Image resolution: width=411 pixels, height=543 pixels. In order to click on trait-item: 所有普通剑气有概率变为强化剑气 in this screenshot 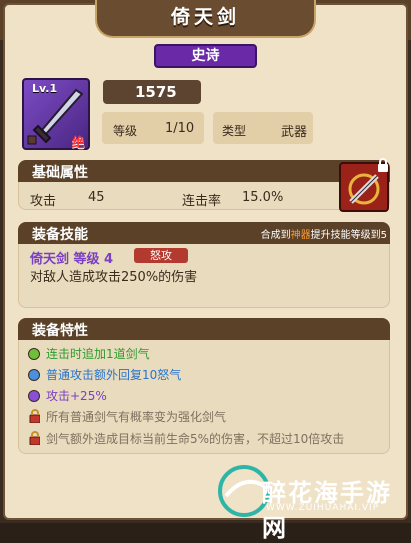, I will do `click(203, 417)`.